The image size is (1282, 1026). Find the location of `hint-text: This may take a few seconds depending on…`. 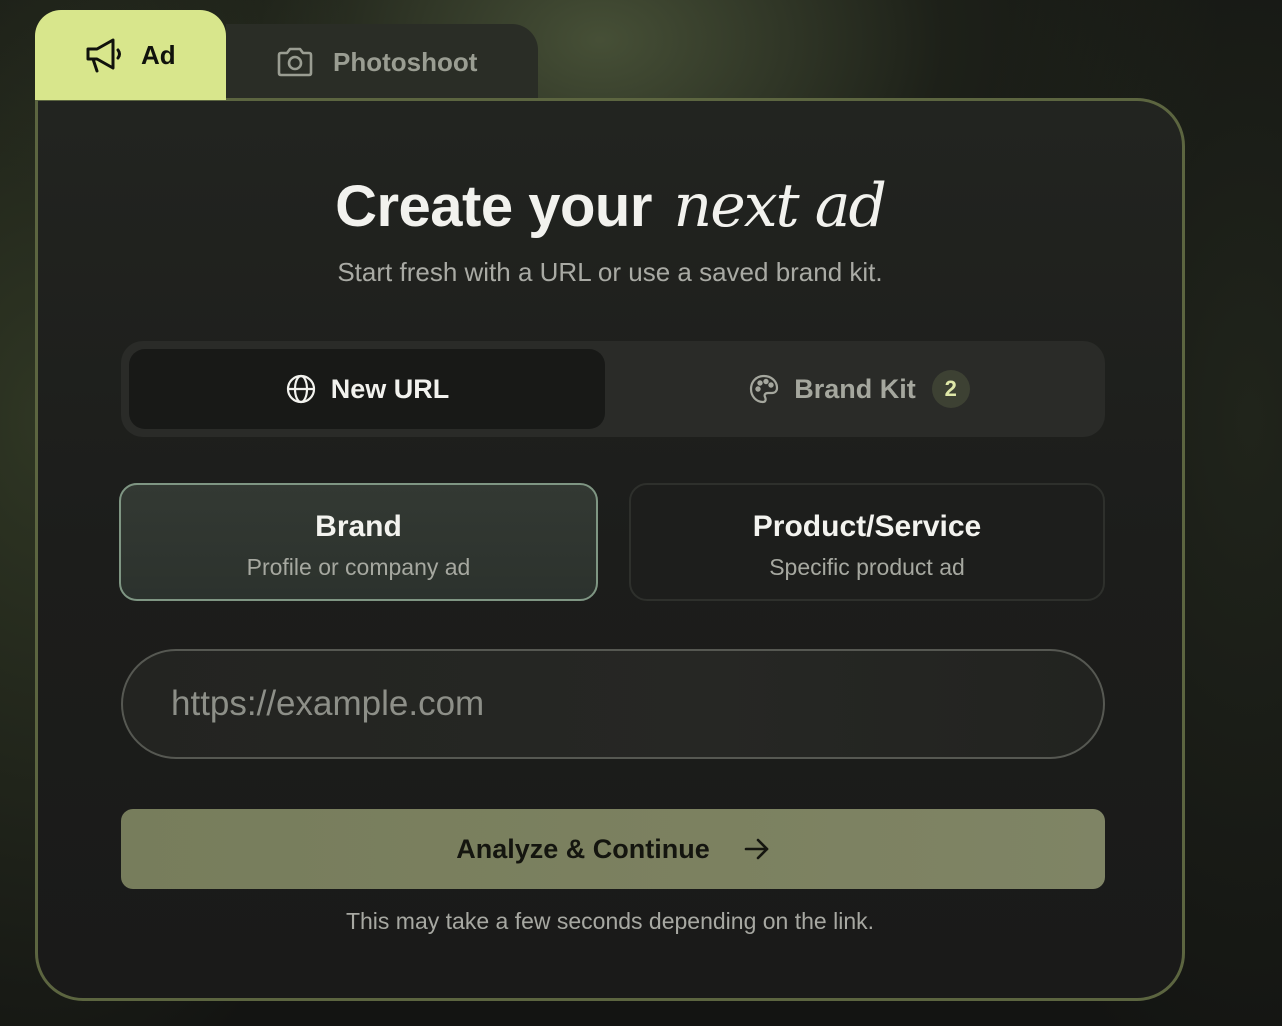

hint-text: This may take a few seconds depending on… is located at coordinates (610, 921).